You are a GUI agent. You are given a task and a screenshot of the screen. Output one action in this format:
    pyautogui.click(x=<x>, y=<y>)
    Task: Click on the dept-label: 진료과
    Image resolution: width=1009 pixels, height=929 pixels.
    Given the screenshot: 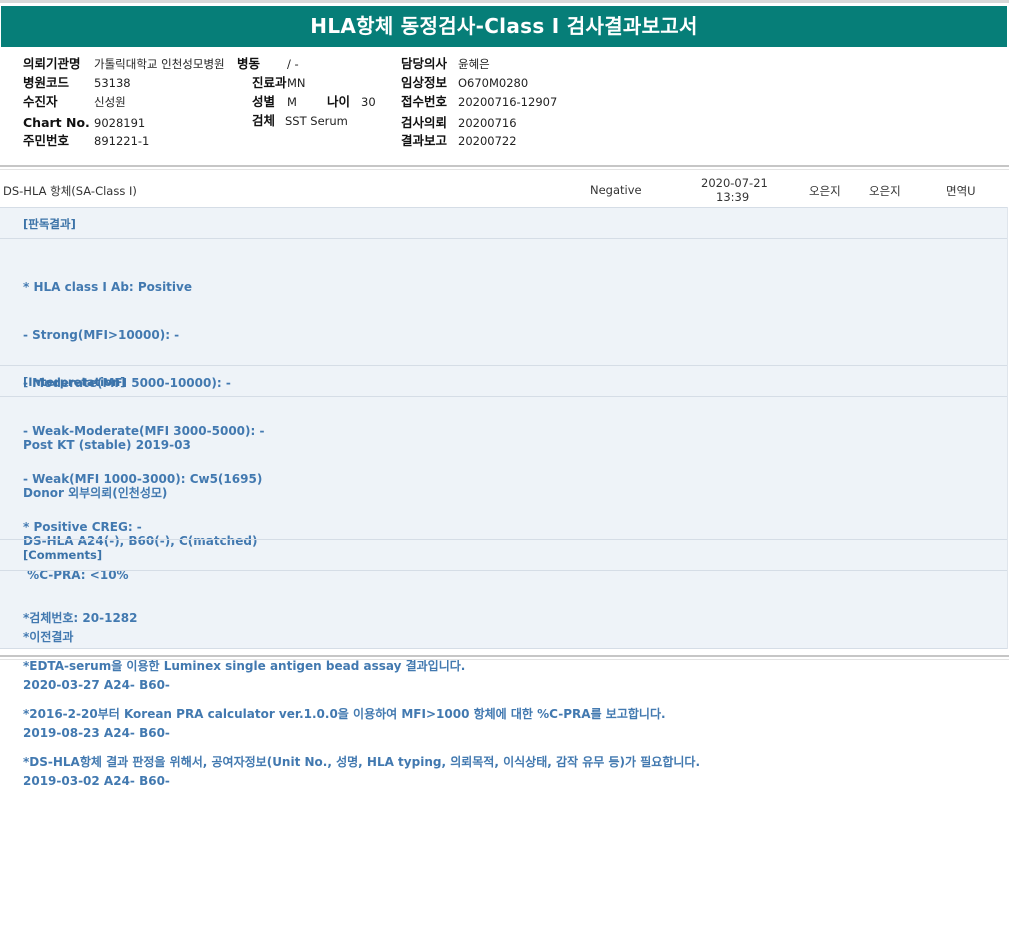 What is the action you would take?
    pyautogui.click(x=269, y=82)
    